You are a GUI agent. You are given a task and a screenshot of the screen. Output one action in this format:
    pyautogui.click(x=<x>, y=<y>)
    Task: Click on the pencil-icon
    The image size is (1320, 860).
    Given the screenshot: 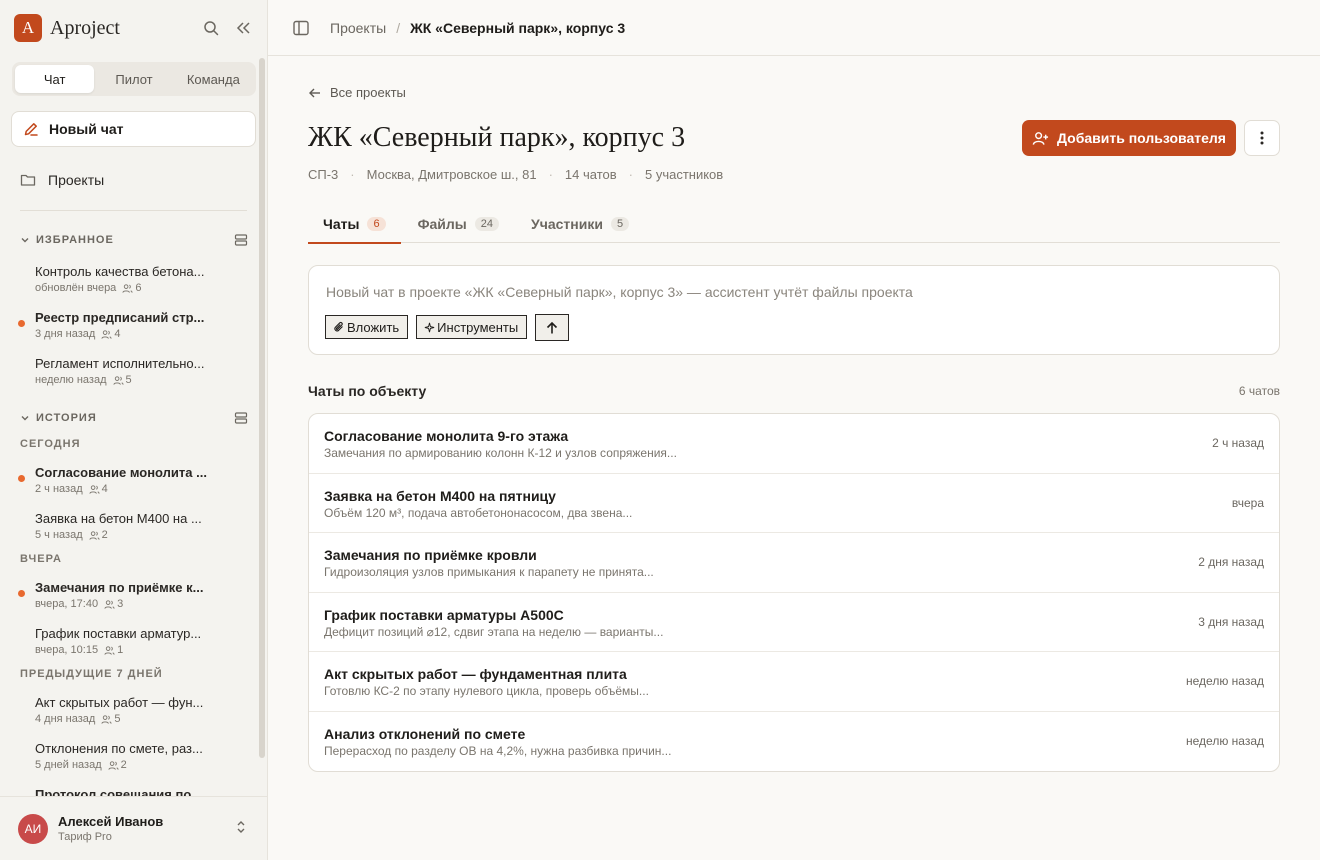 What is the action you would take?
    pyautogui.click(x=31, y=129)
    